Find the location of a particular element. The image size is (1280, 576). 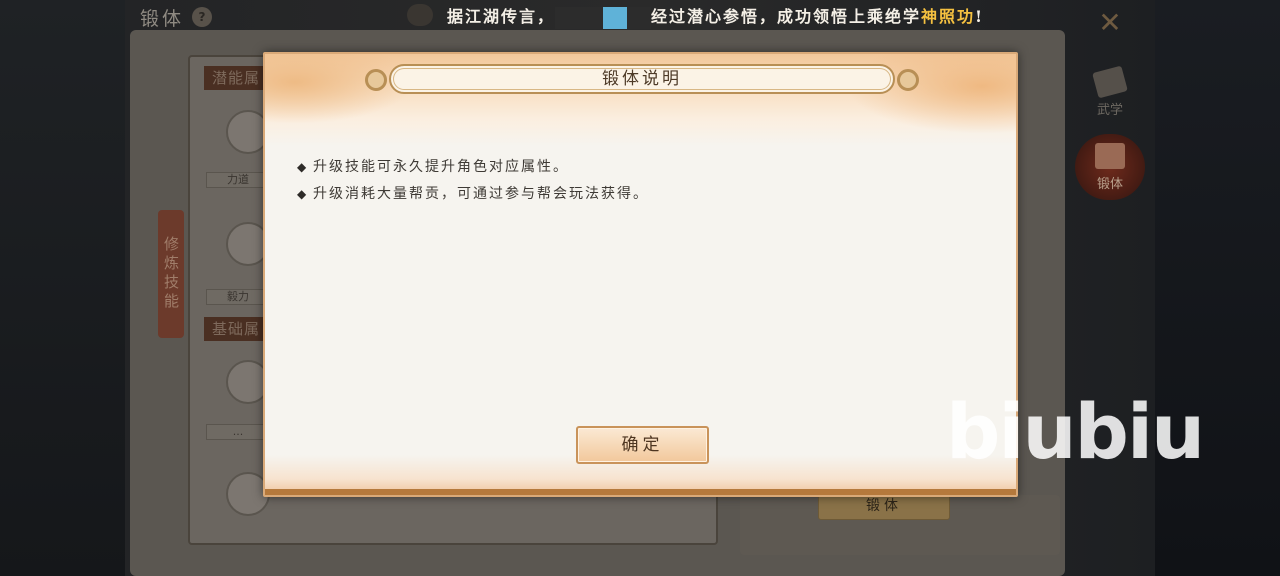

screen-header: 锻体 ? is located at coordinates (176, 17).